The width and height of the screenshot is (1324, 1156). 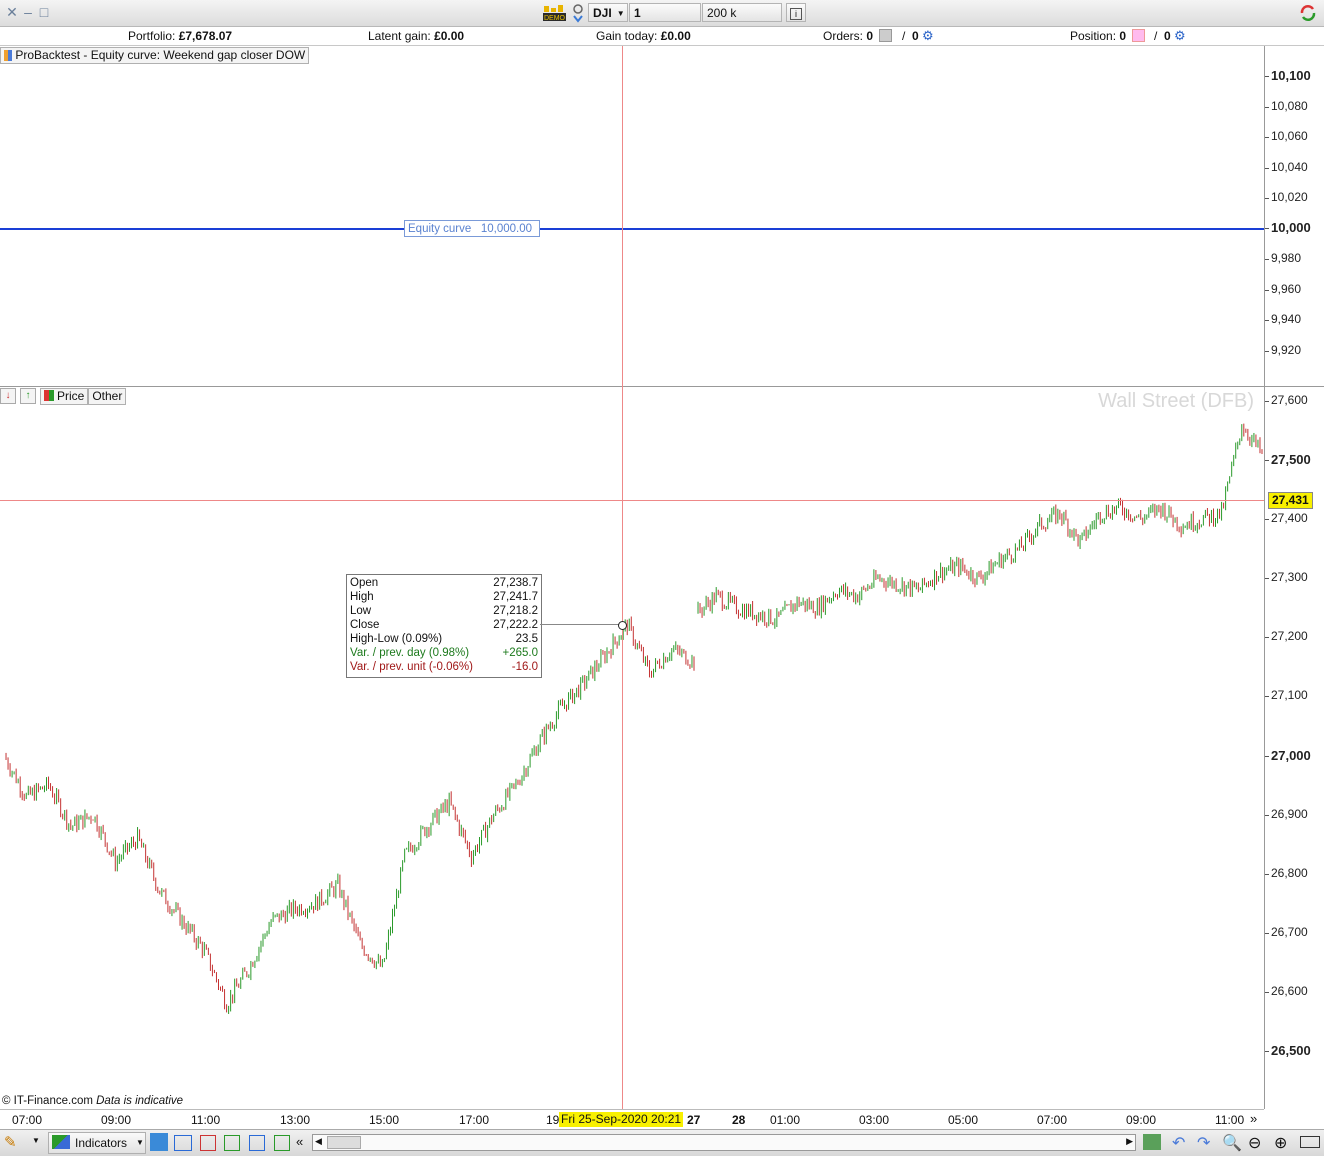 What do you see at coordinates (1129, 1141) in the screenshot?
I see `scroll-right-icon: ▶` at bounding box center [1129, 1141].